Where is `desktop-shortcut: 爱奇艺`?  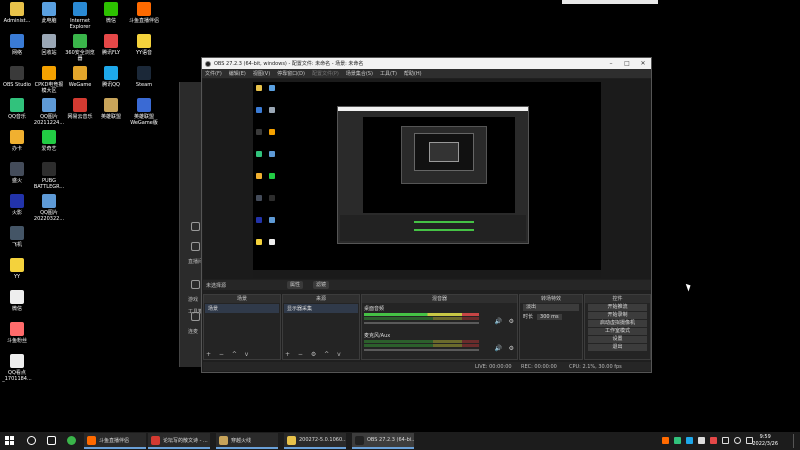 desktop-shortcut: 爱奇艺 is located at coordinates (49, 141).